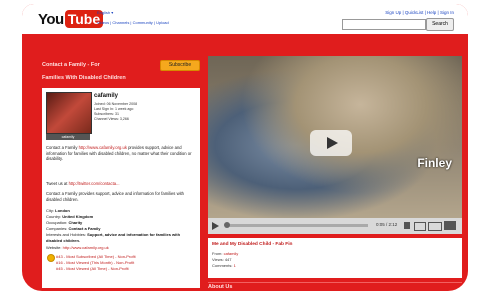 The image size is (478, 295). What do you see at coordinates (51, 210) in the screenshot?
I see `field-label: City:` at bounding box center [51, 210].